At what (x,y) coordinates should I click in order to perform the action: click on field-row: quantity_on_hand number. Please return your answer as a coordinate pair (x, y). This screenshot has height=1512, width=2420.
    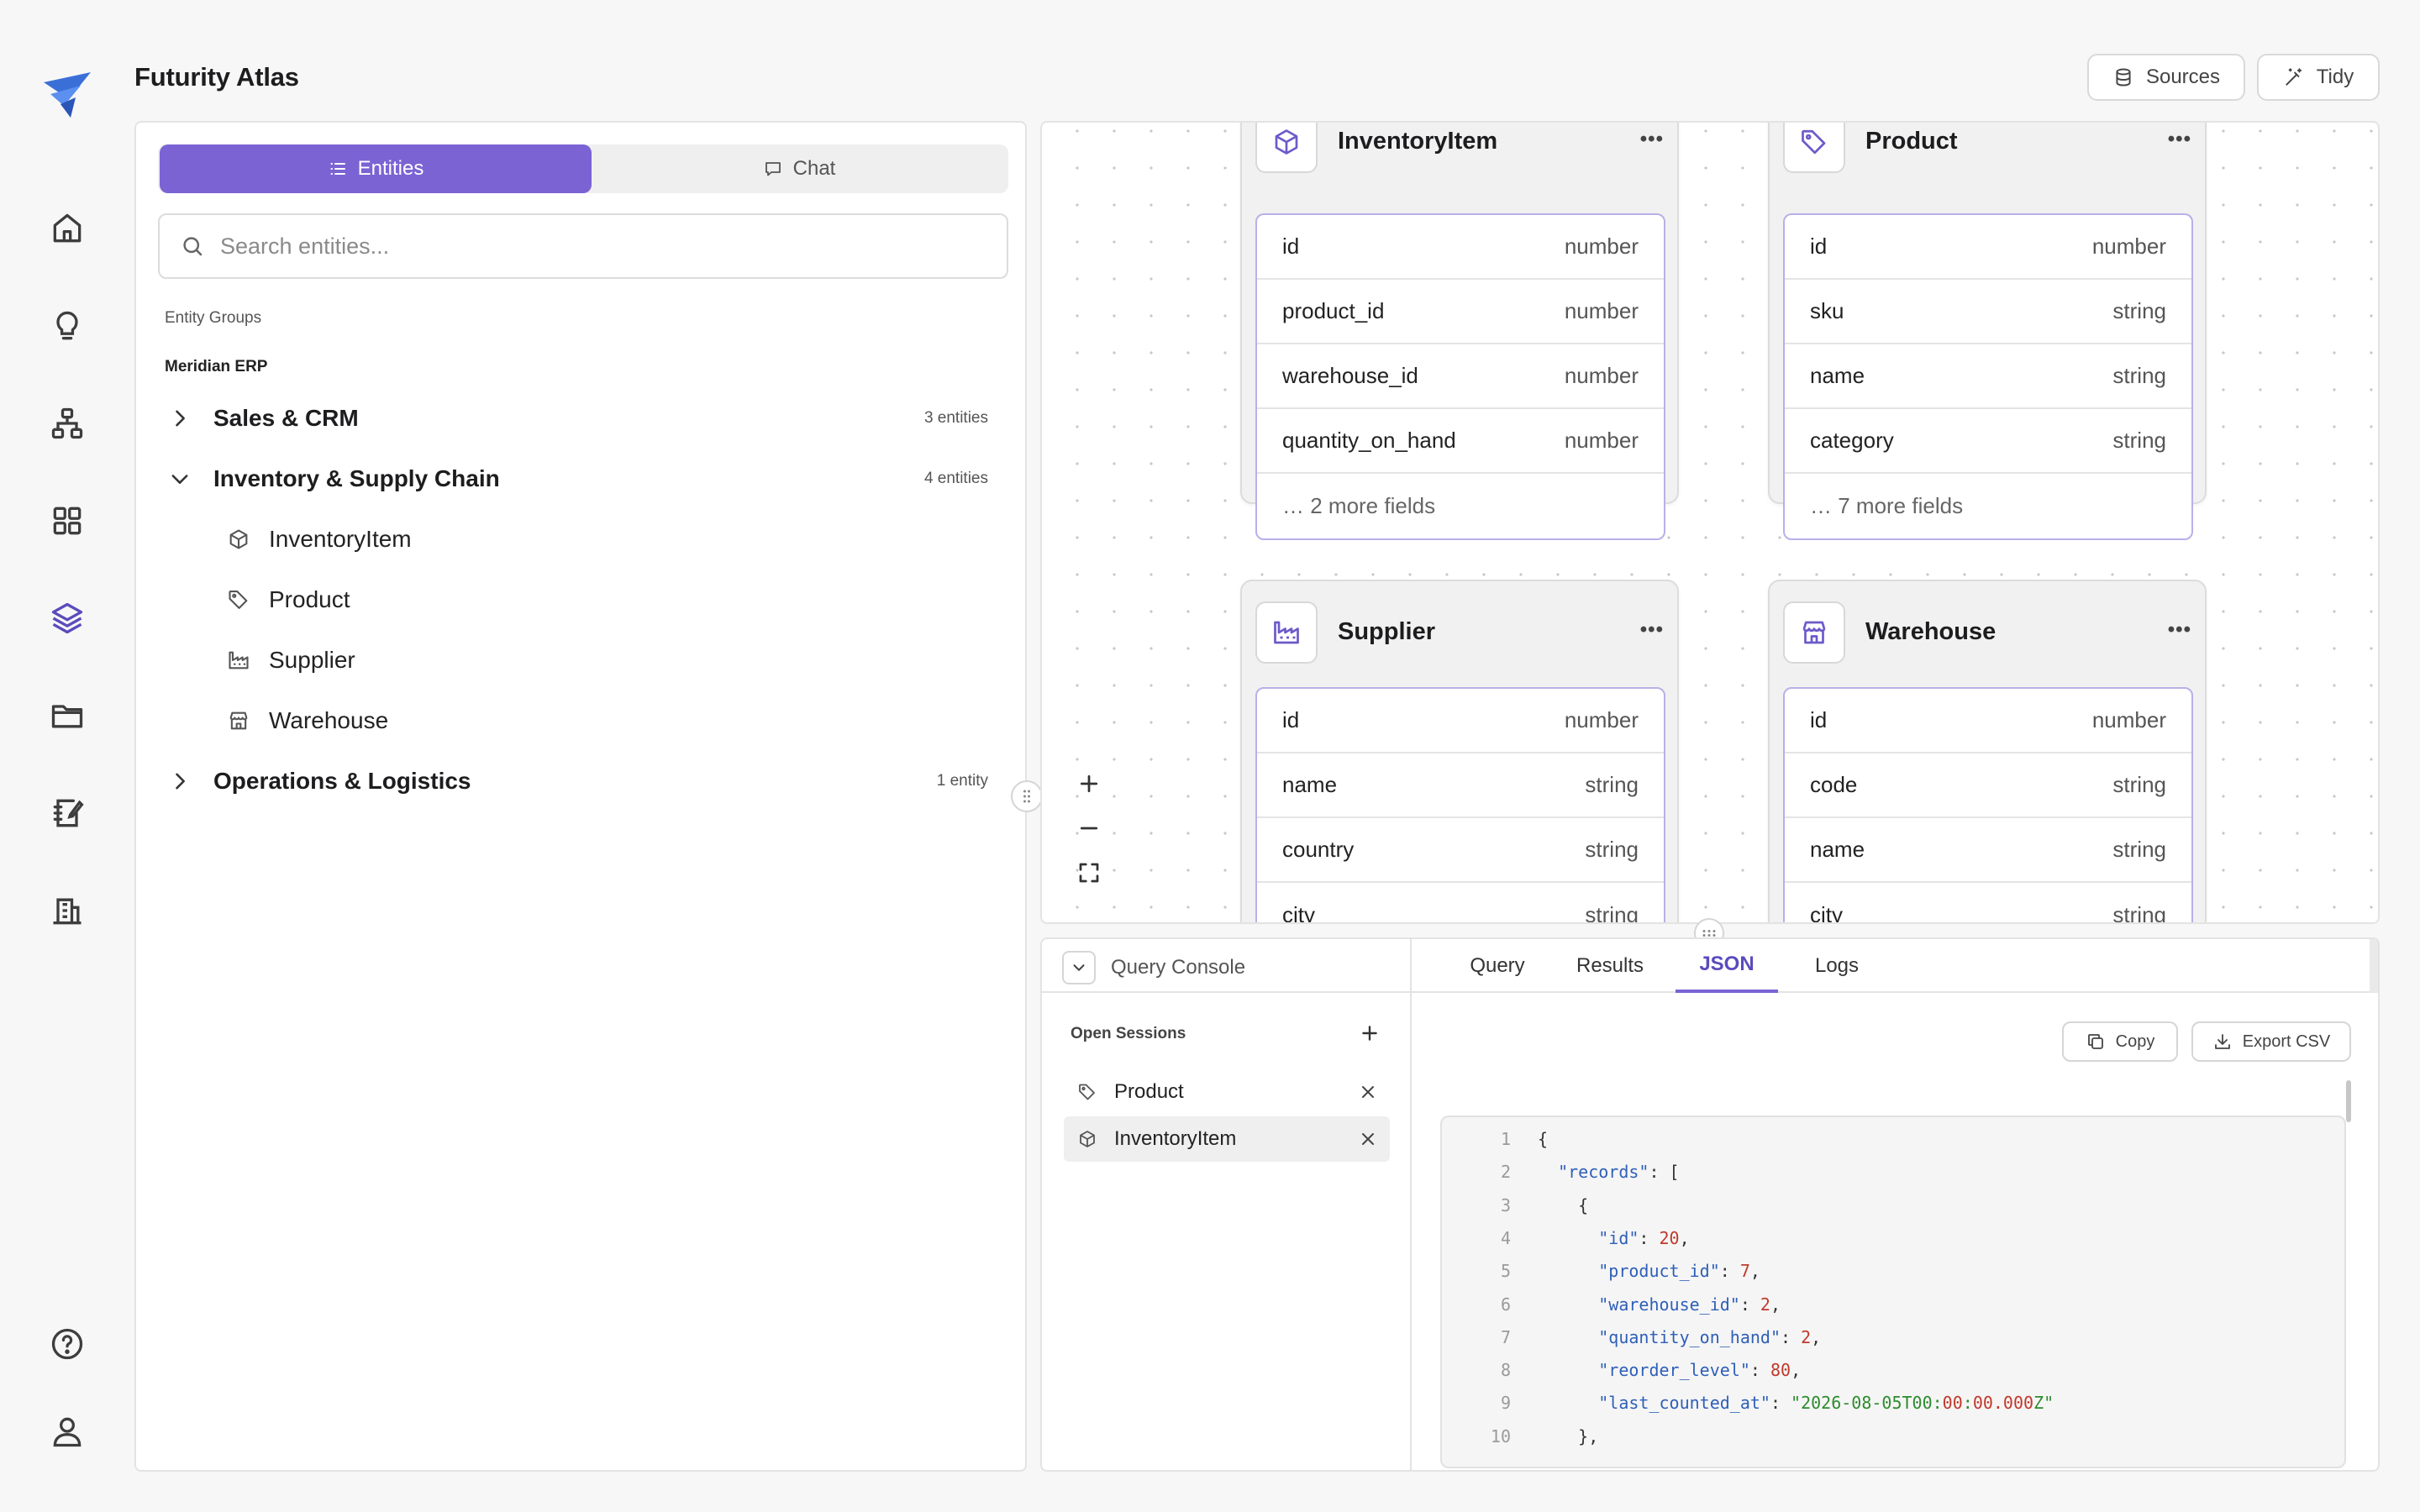
    Looking at the image, I should click on (1460, 441).